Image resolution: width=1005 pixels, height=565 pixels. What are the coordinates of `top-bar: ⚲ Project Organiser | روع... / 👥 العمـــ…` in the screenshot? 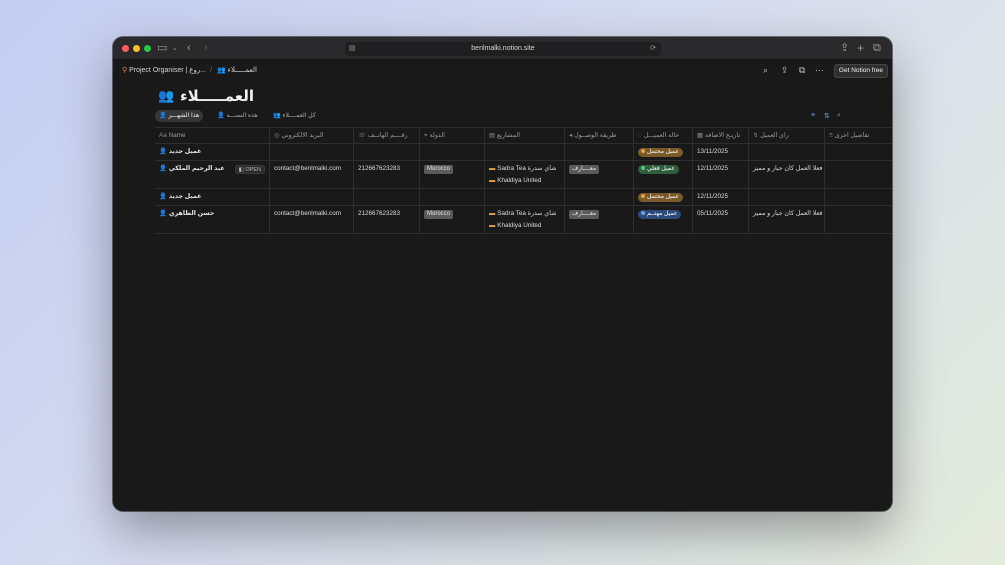 It's located at (502, 71).